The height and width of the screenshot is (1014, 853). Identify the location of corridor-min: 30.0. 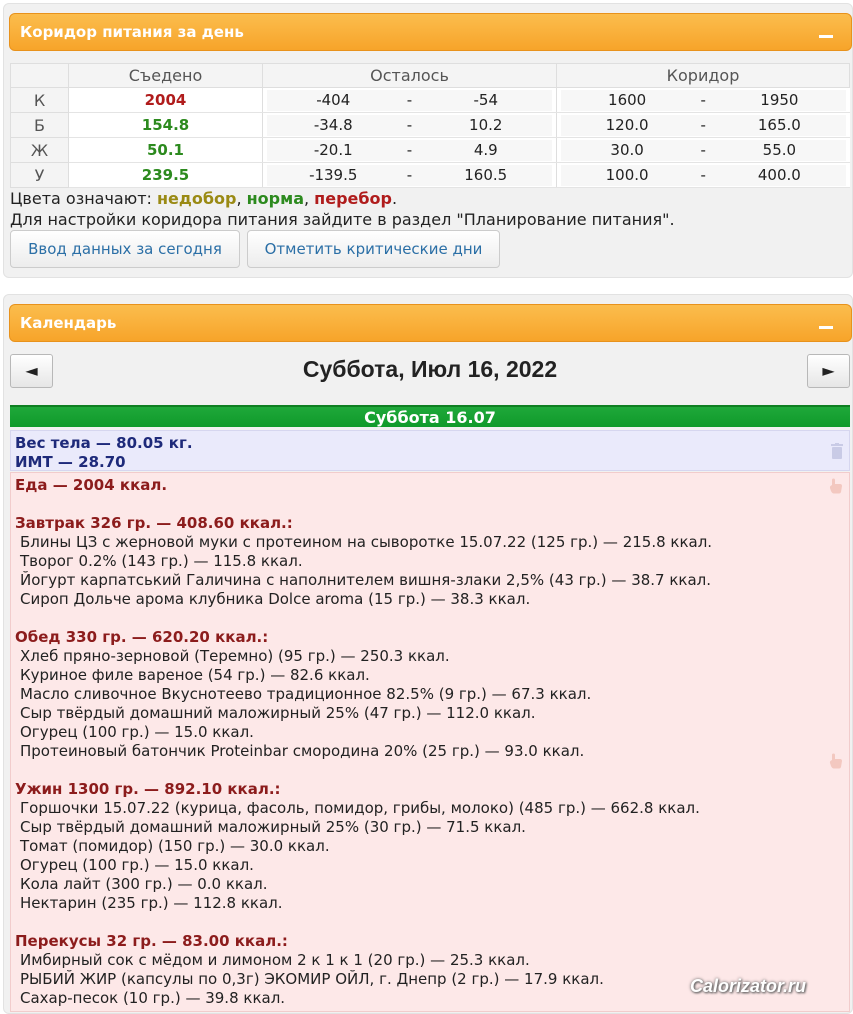
(627, 150).